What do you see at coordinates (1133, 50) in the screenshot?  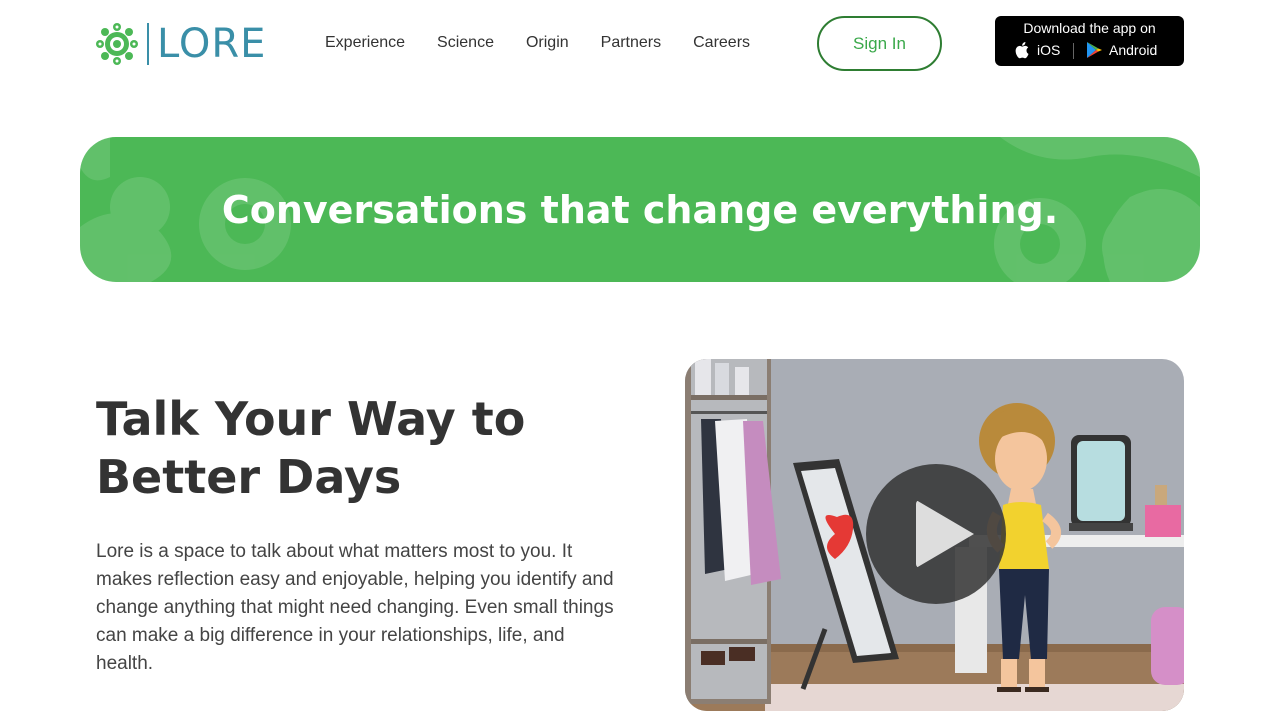 I see `android-label: Android` at bounding box center [1133, 50].